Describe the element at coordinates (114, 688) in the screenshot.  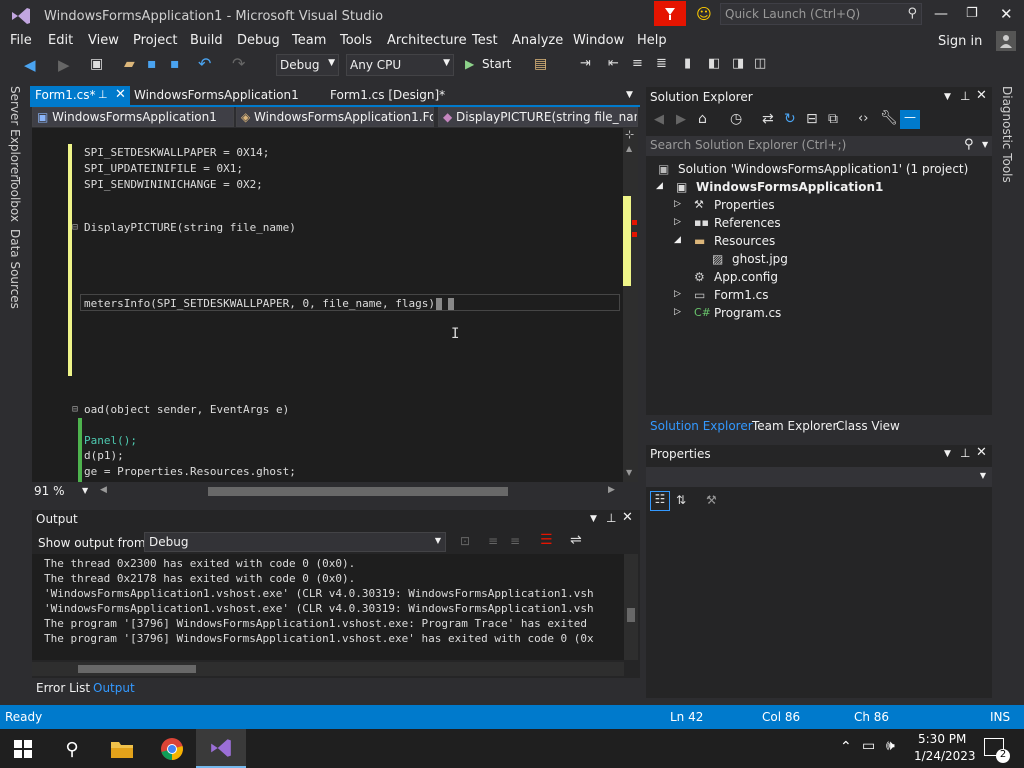
I see `tab-output: Output` at that location.